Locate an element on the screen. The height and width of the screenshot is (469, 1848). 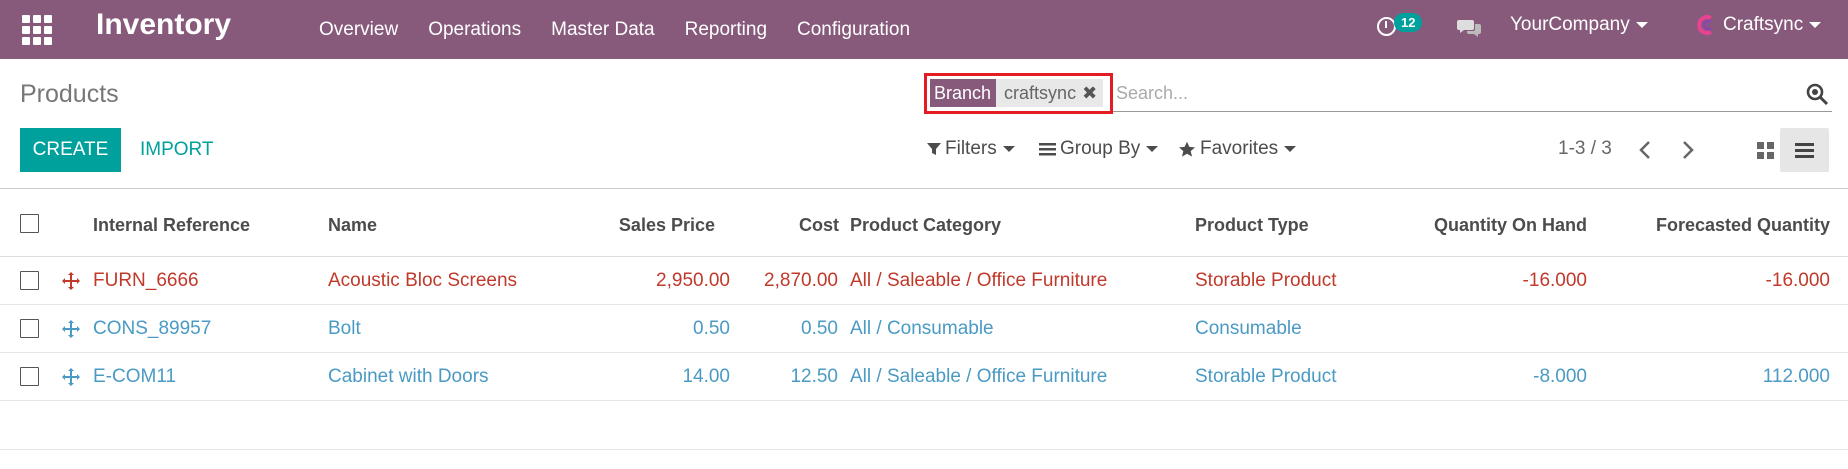
create-button: CREATE is located at coordinates (70, 150).